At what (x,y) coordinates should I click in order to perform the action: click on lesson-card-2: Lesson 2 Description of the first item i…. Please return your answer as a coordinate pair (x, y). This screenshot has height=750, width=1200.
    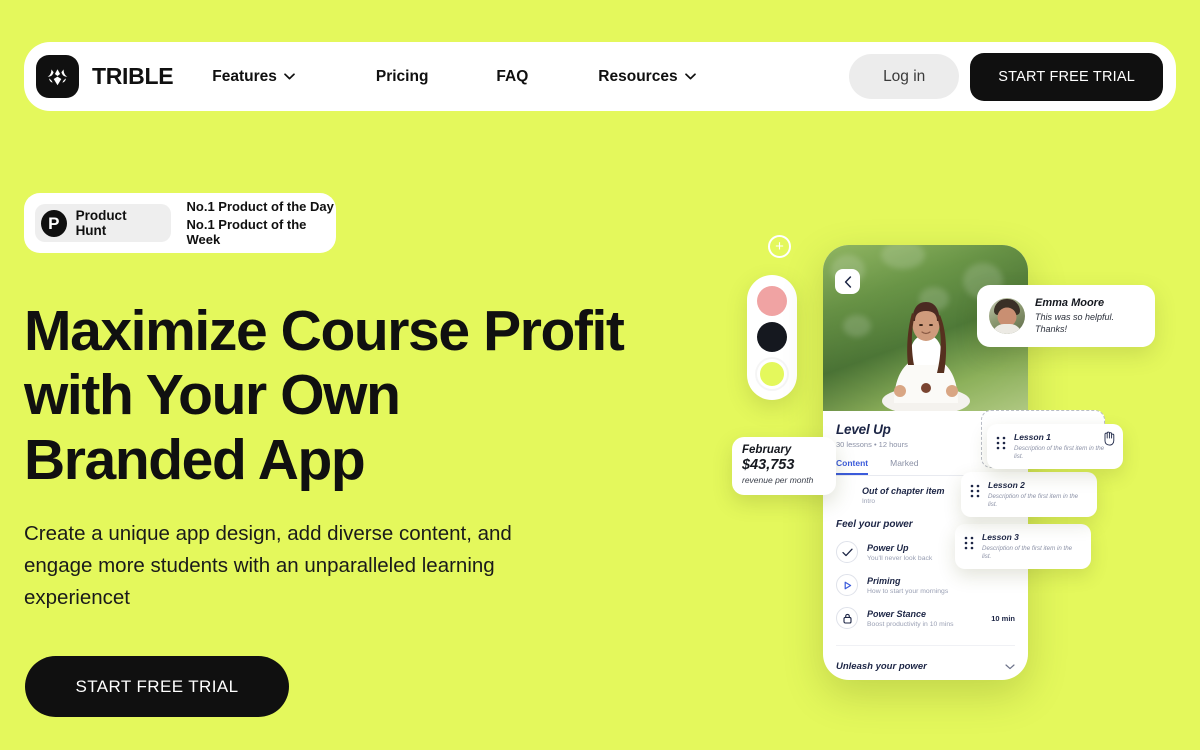
    Looking at the image, I should click on (1029, 495).